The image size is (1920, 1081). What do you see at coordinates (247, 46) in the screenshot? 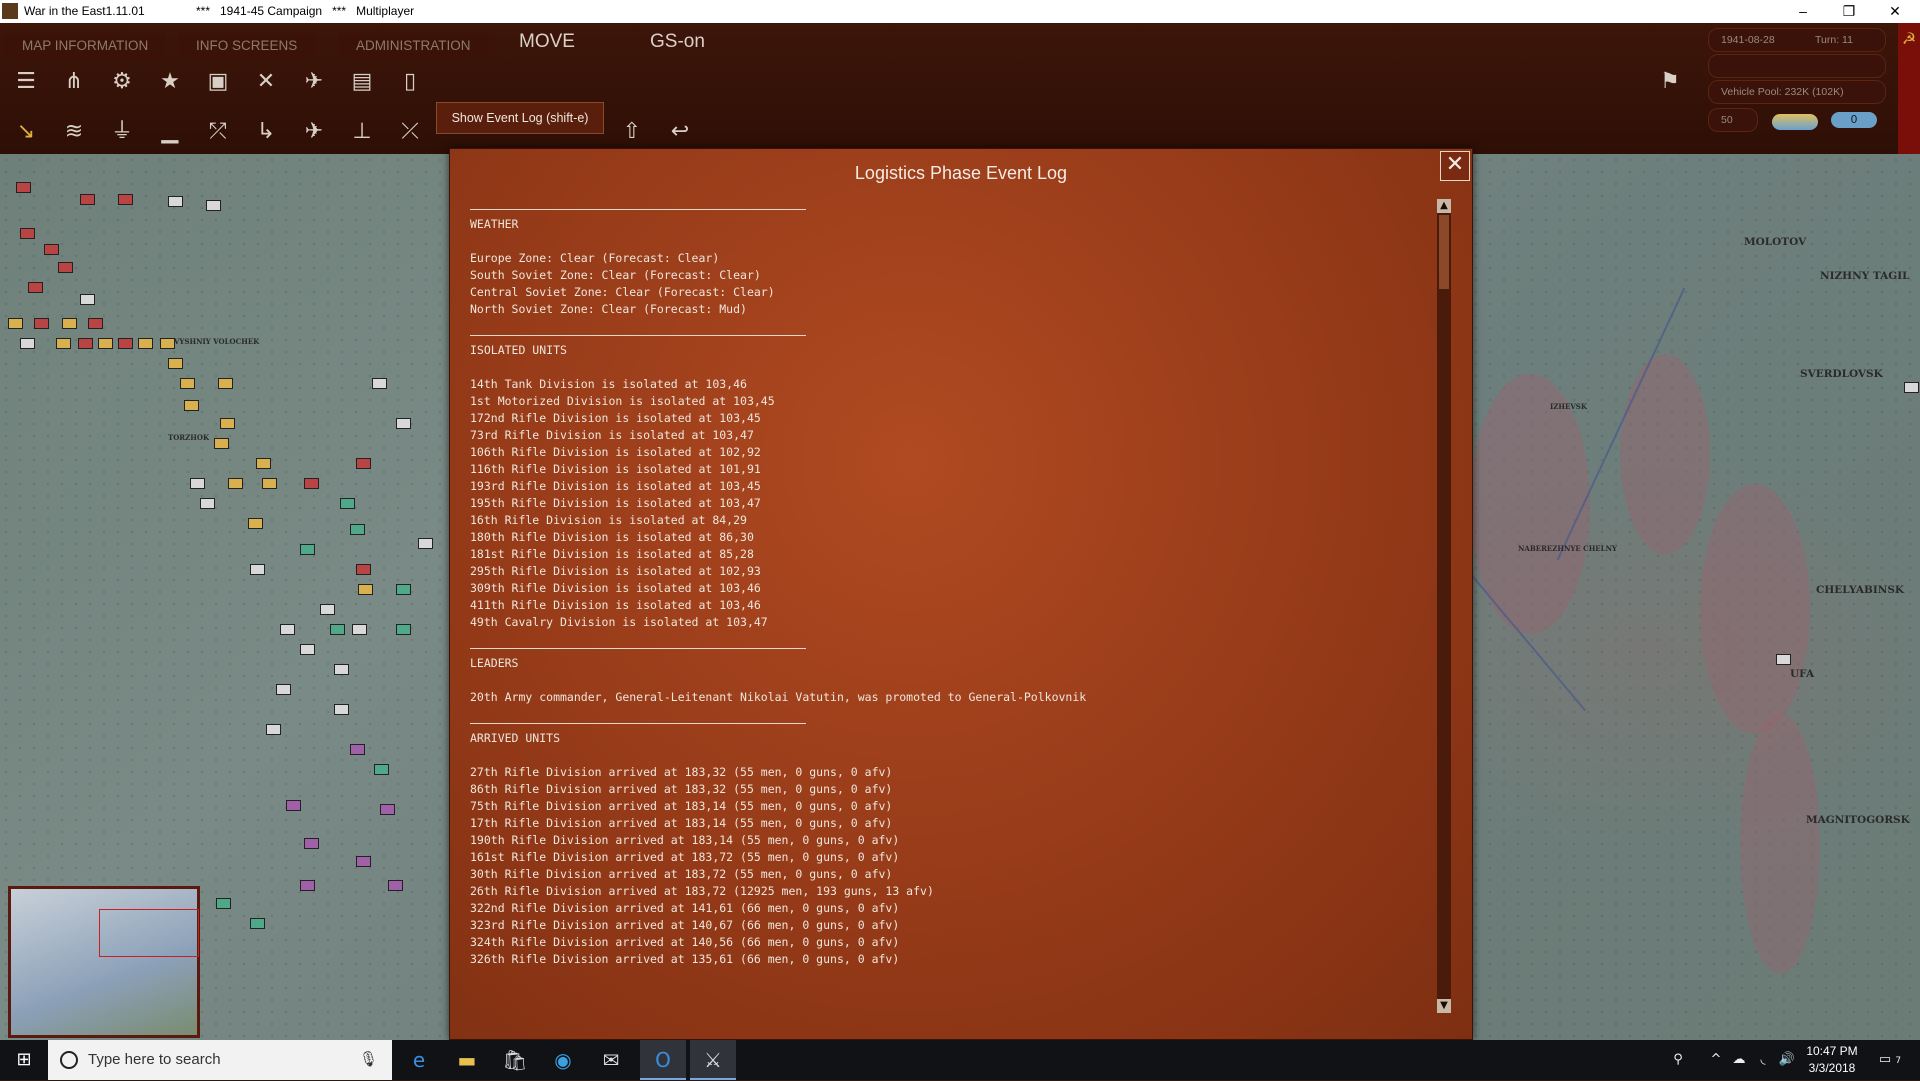
I see `tab-info-screens: INFO SCREENS` at bounding box center [247, 46].